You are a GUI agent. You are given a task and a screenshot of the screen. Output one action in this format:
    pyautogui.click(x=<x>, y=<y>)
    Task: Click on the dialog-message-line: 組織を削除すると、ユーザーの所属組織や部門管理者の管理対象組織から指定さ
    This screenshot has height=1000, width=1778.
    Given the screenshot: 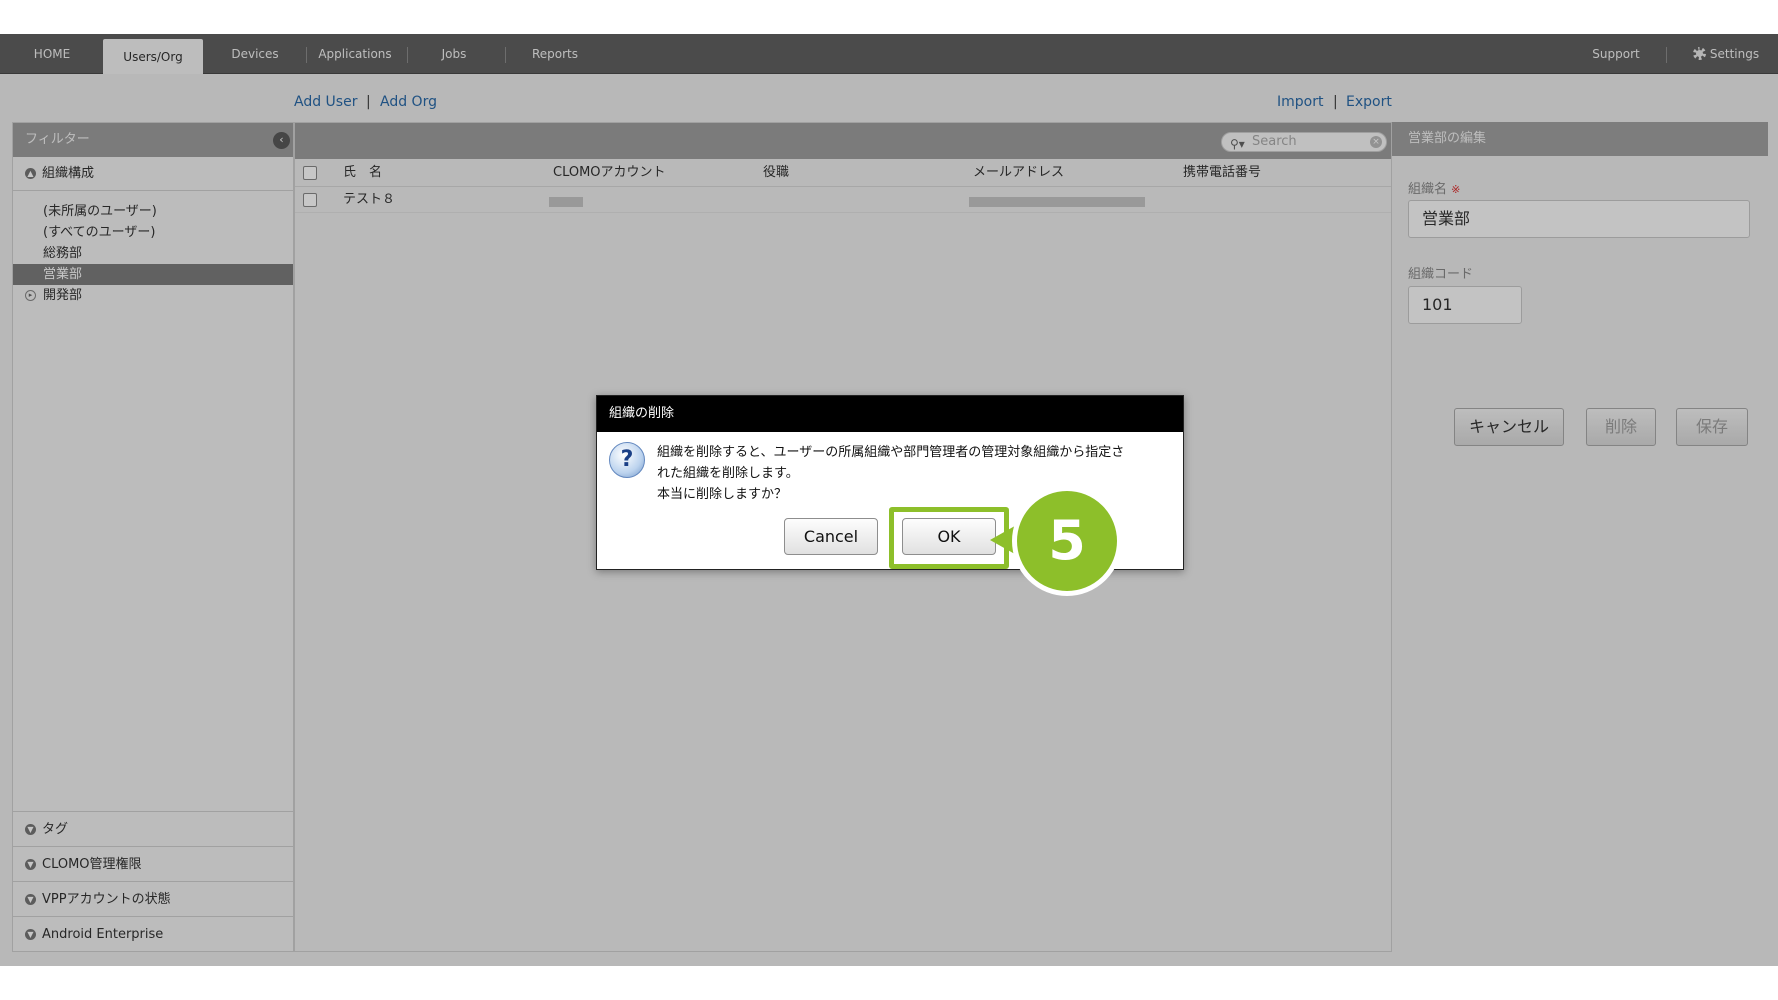 What is the action you would take?
    pyautogui.click(x=891, y=452)
    